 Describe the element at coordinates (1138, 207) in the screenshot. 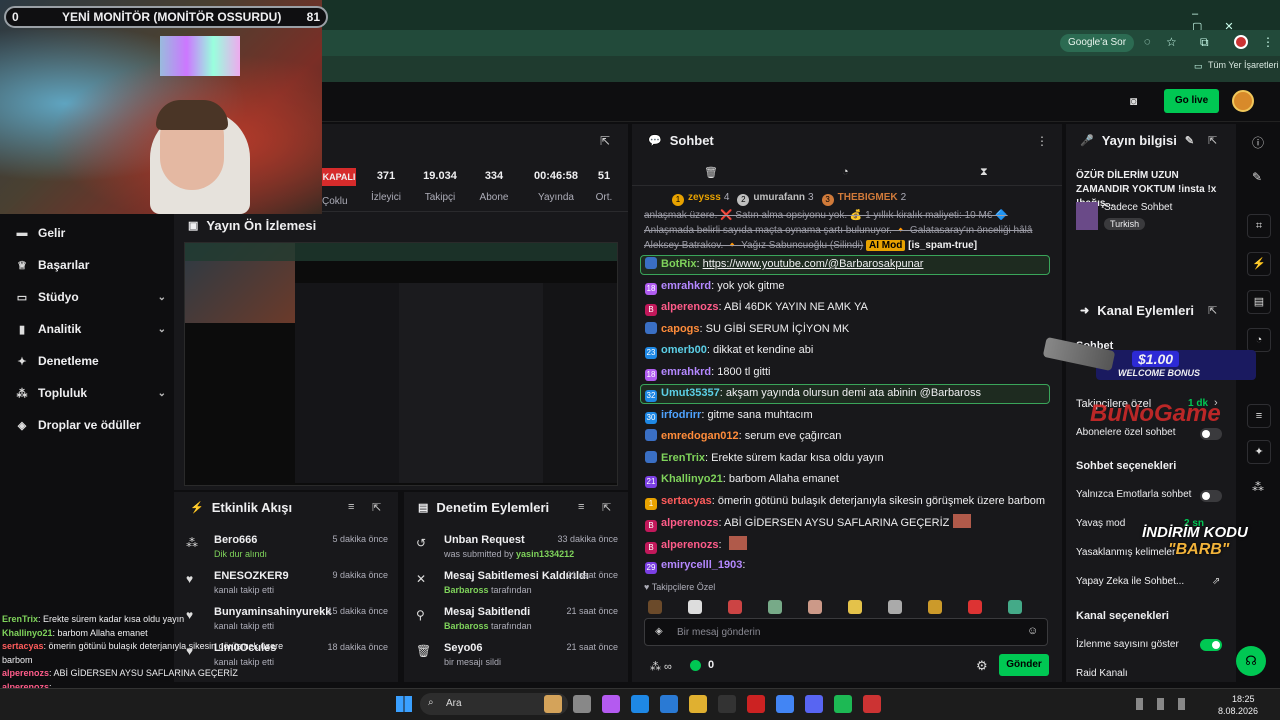

I see `category-name: Sadece Sohbet` at that location.